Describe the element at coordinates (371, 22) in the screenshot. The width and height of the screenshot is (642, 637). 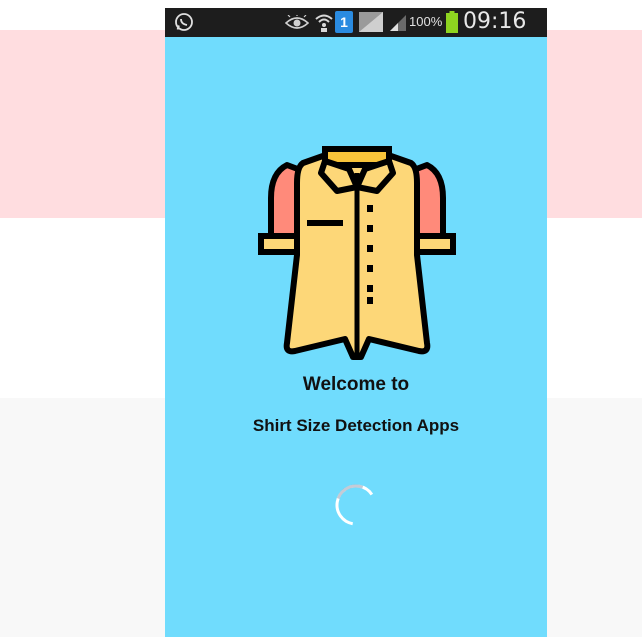
I see `no-sim-icon` at that location.